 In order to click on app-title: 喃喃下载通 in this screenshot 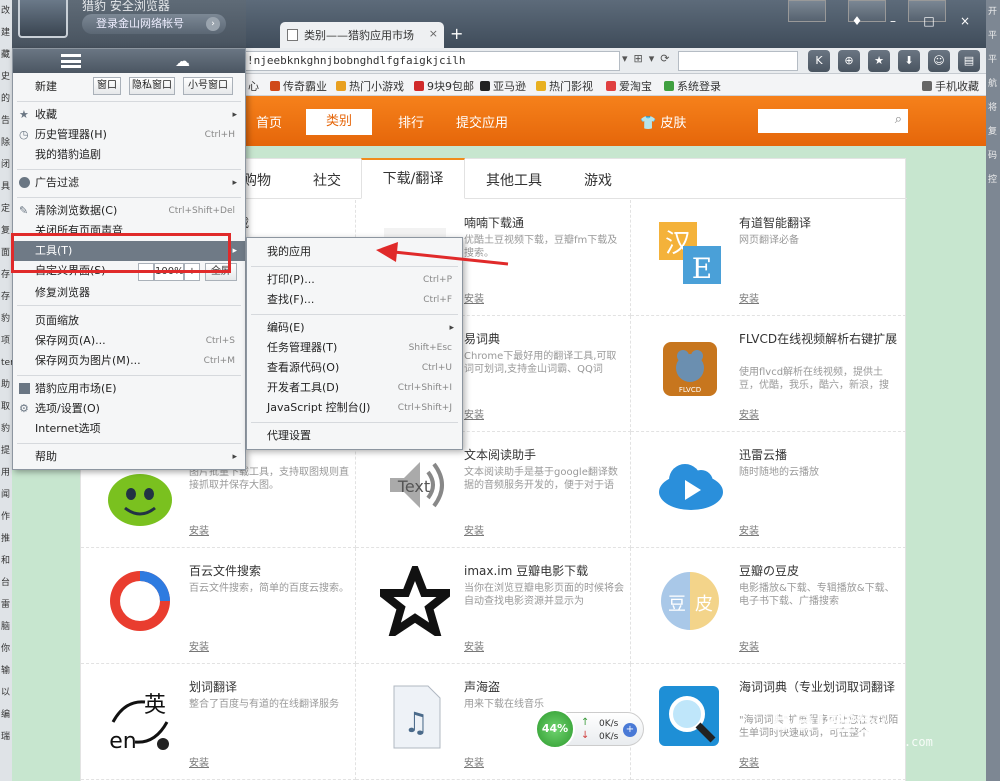, I will do `click(544, 223)`.